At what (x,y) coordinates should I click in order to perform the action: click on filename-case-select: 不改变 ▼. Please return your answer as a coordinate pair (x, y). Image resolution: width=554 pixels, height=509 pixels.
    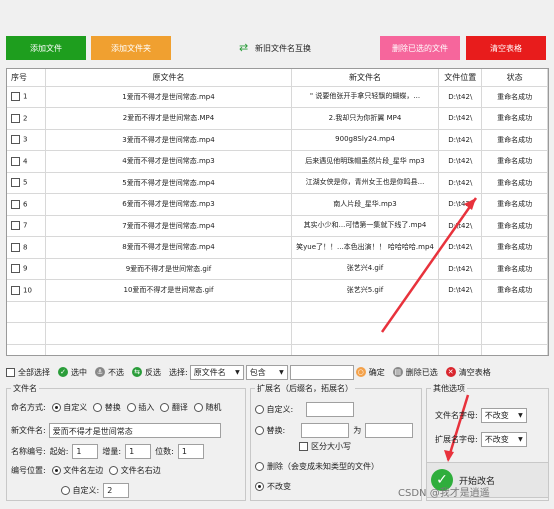
    Looking at the image, I should click on (503, 415).